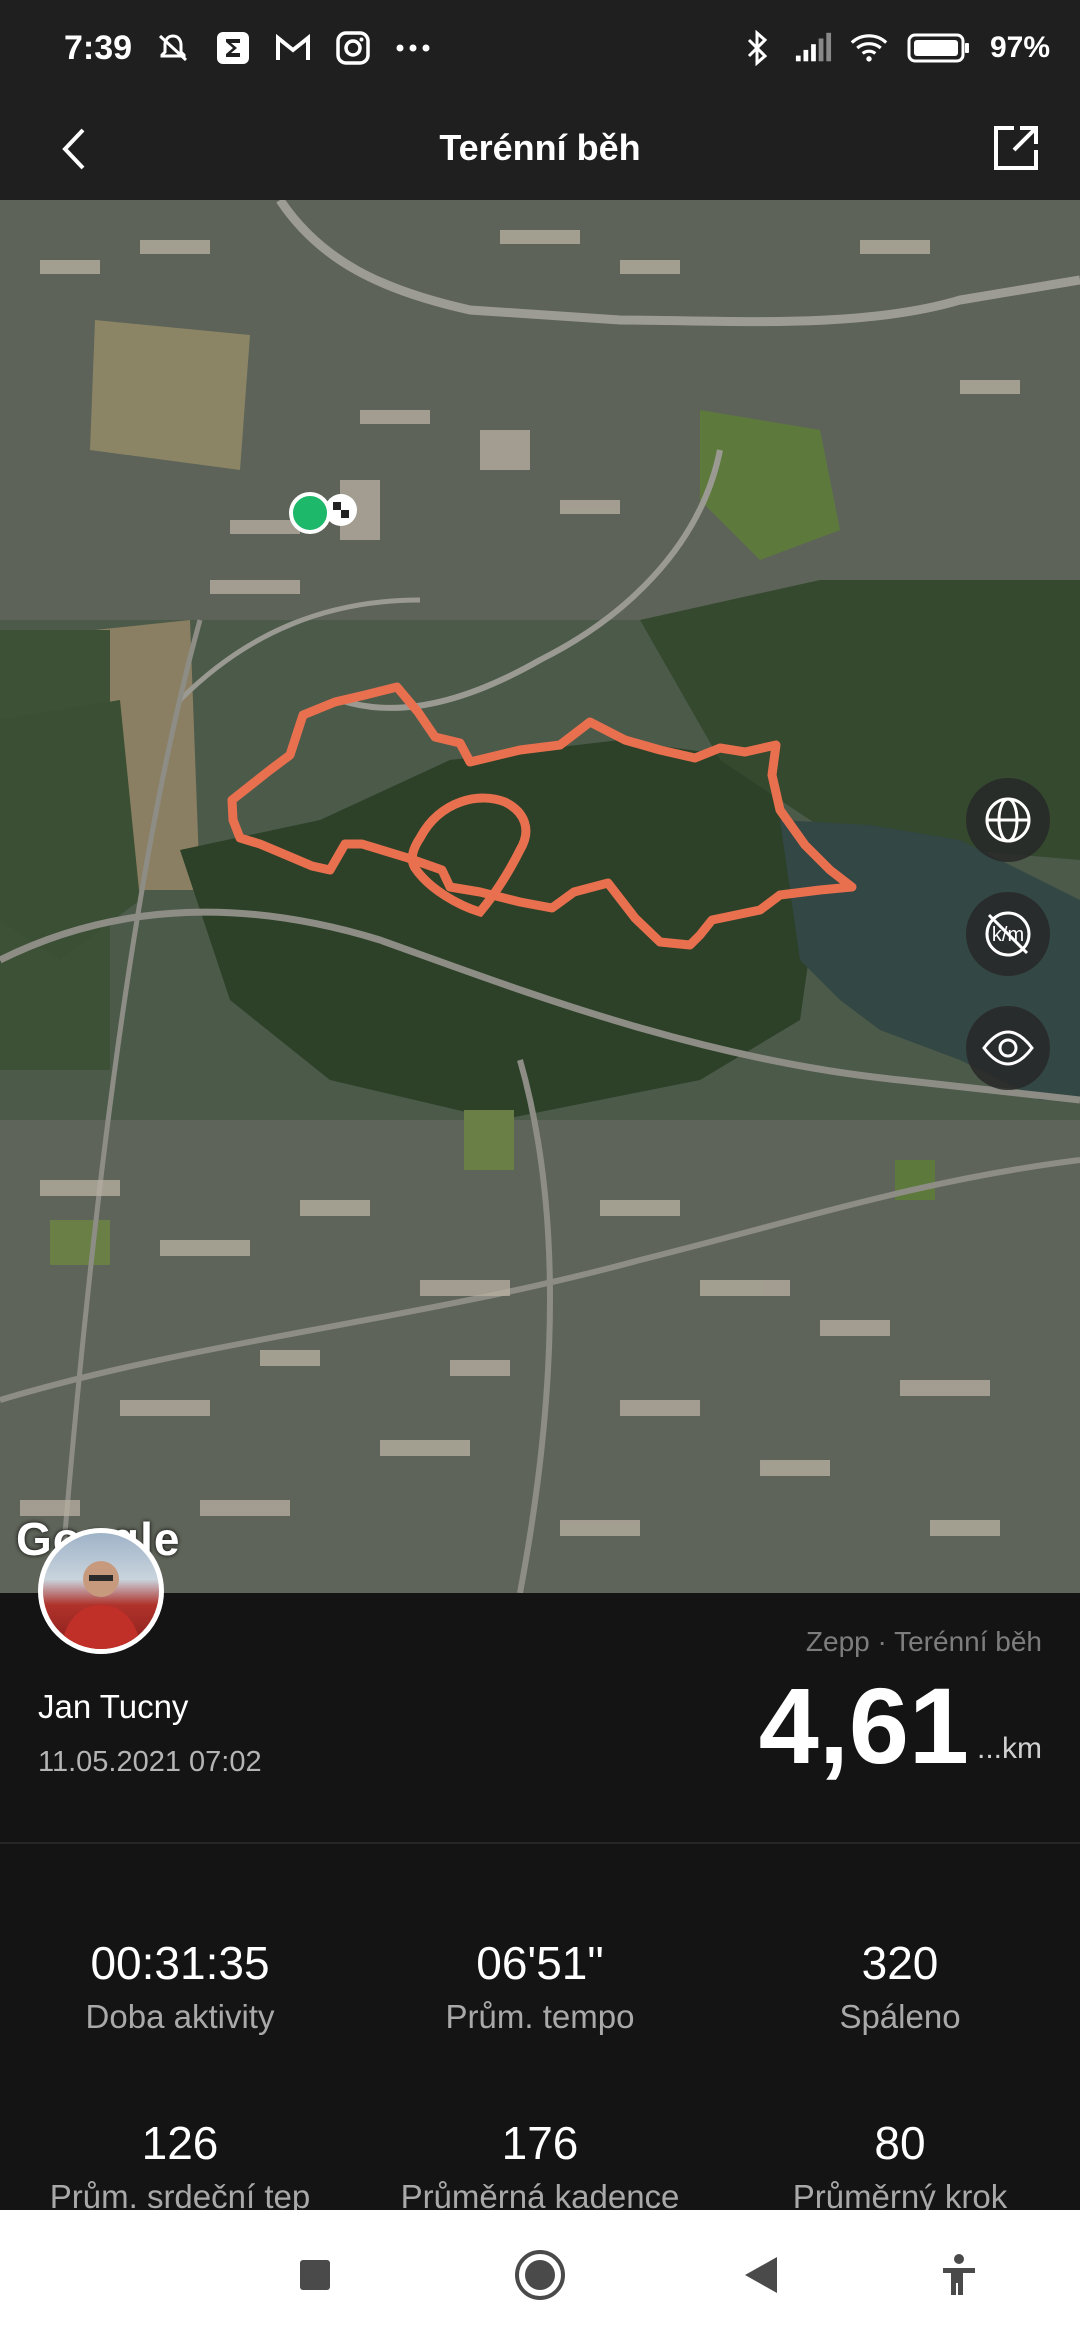 The image size is (1080, 2340). Describe the element at coordinates (813, 48) in the screenshot. I see `signal-icon` at that location.